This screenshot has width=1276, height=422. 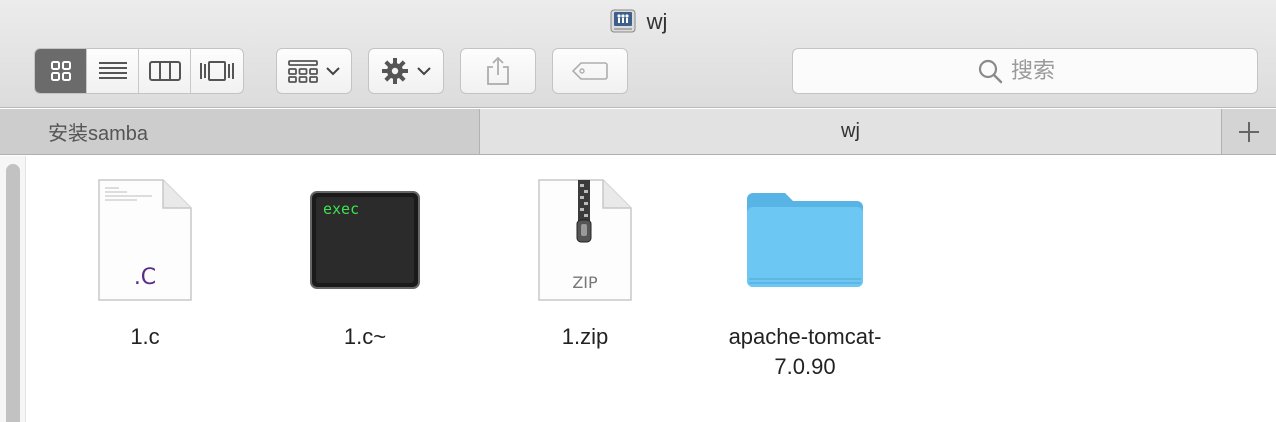 I want to click on tab-label: 安装samba, so click(x=98, y=134).